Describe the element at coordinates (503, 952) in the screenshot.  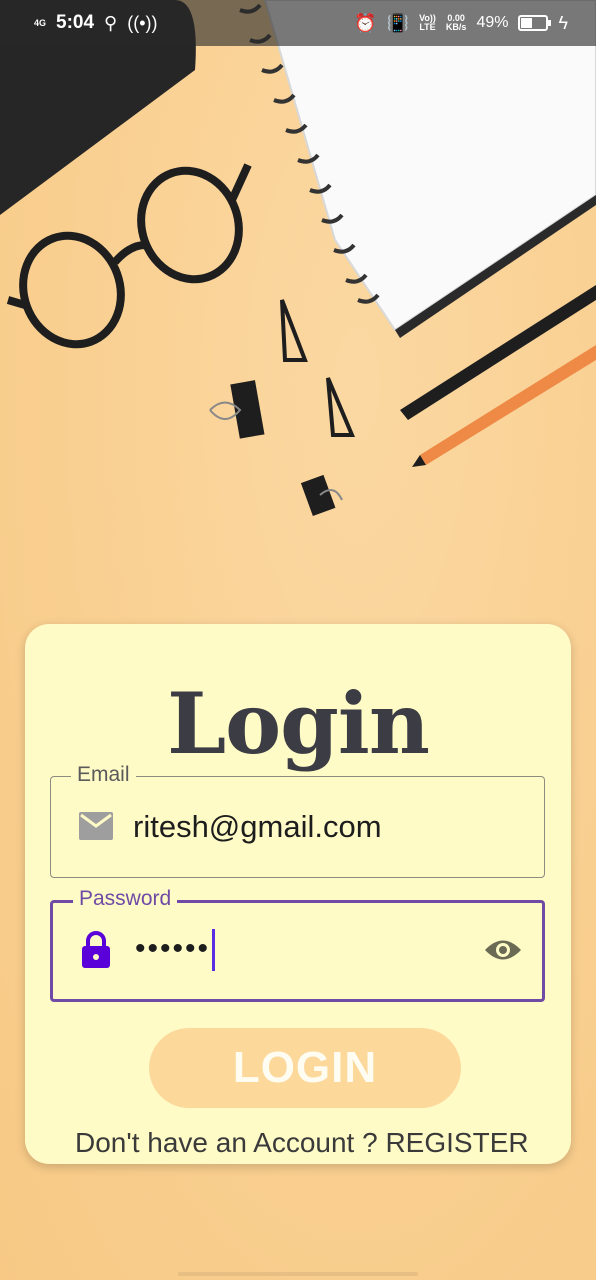
I see `visibility-toggle-icon` at that location.